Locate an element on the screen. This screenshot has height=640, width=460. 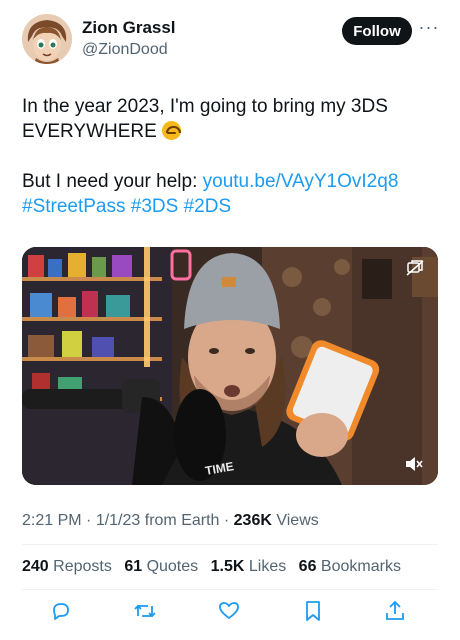
stat-quotes-count: 61 is located at coordinates (133, 566).